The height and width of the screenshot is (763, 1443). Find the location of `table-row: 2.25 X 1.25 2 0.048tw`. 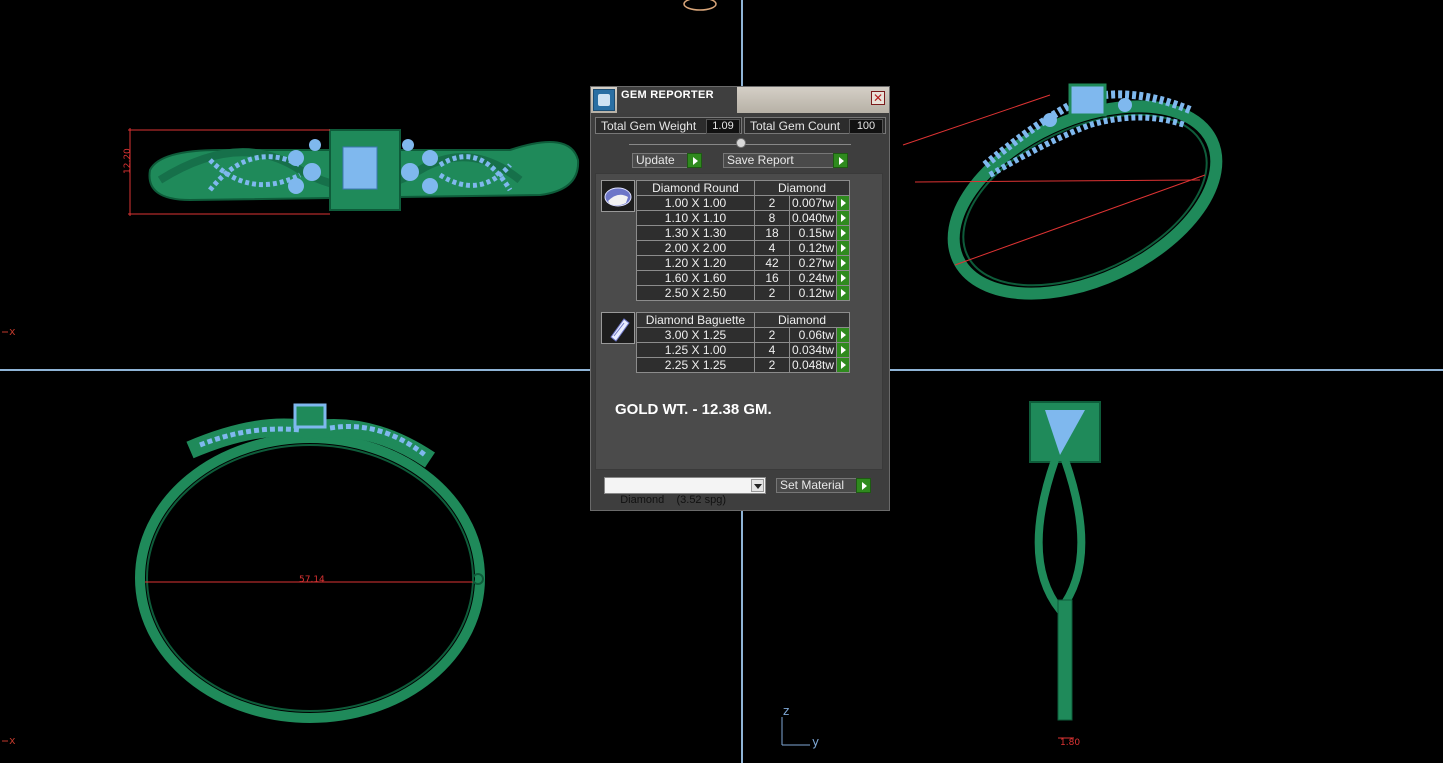

table-row: 2.25 X 1.25 2 0.048tw is located at coordinates (743, 365).